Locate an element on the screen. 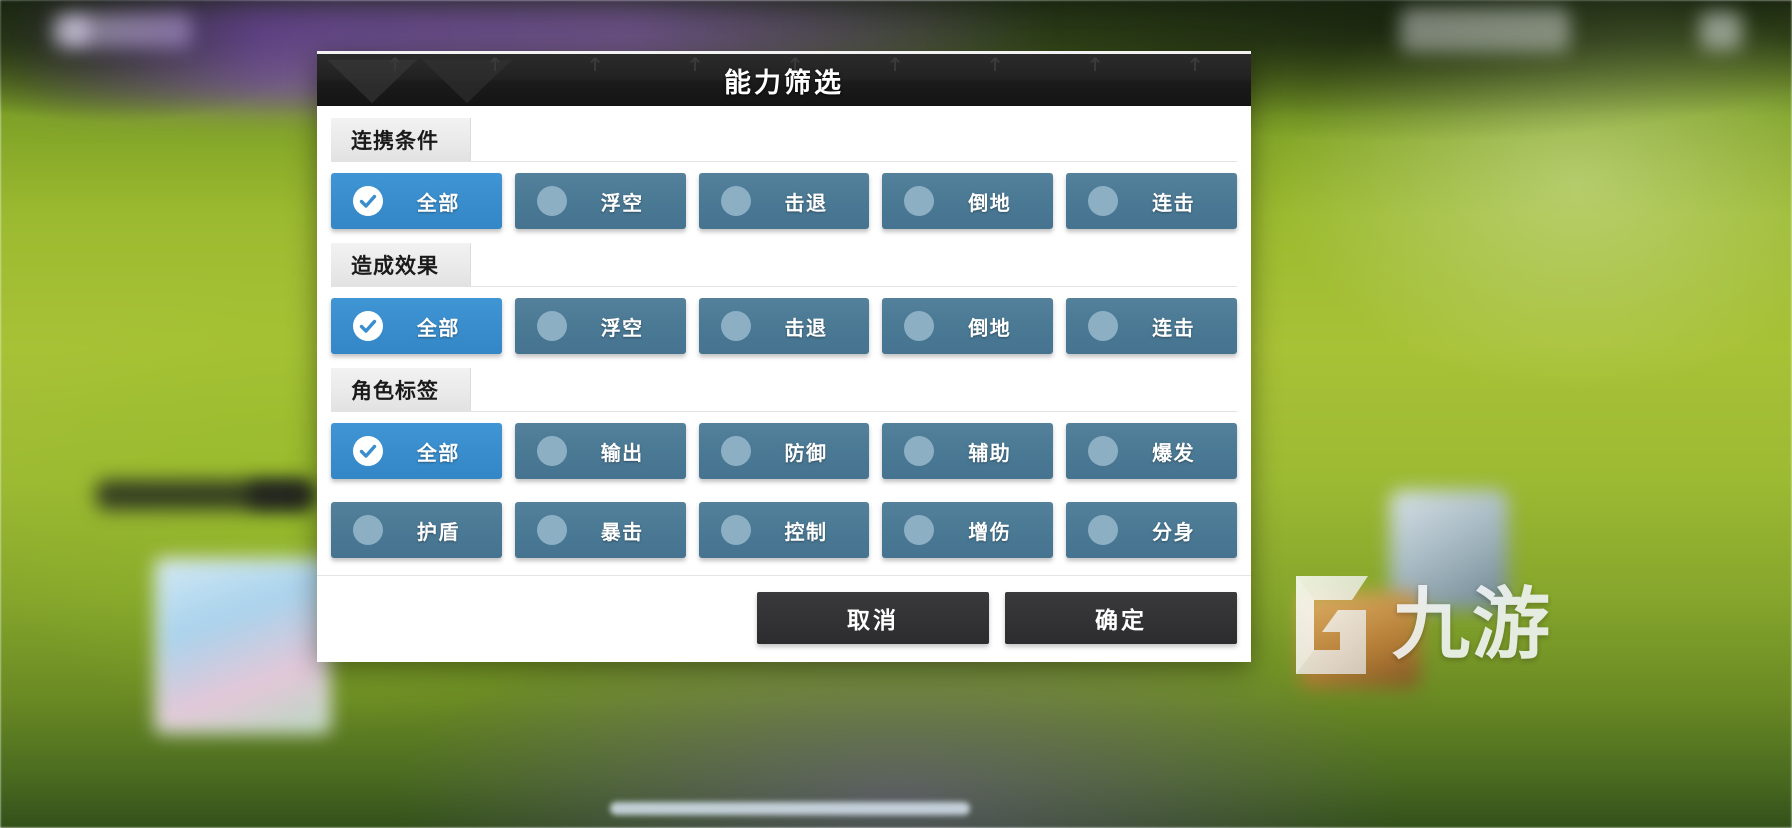 Image resolution: width=1792 pixels, height=828 pixels. filter-option-button: 辅助 is located at coordinates (968, 451).